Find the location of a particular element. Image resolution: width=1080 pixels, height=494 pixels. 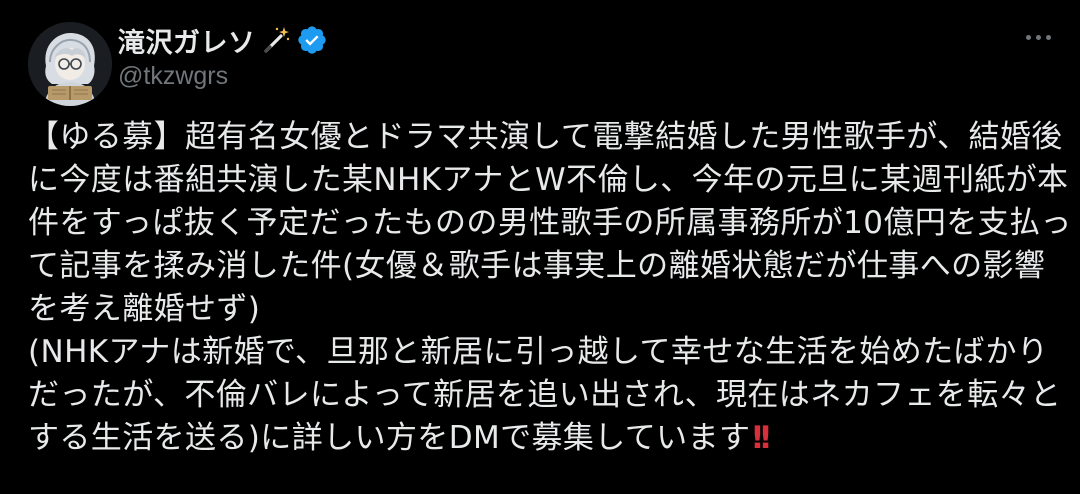

tweet-text-line: を考え離婚せず) is located at coordinates (144, 309).